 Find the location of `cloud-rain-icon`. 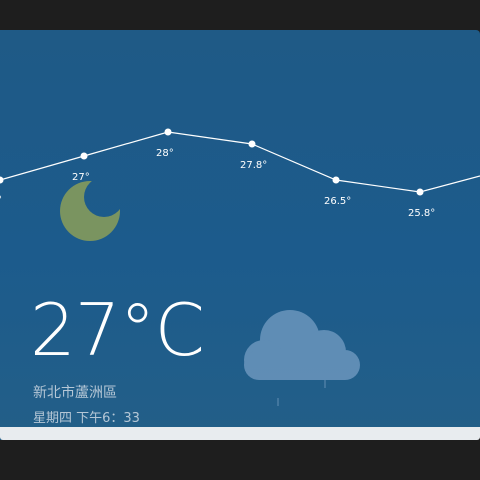

cloud-rain-icon is located at coordinates (302, 358).